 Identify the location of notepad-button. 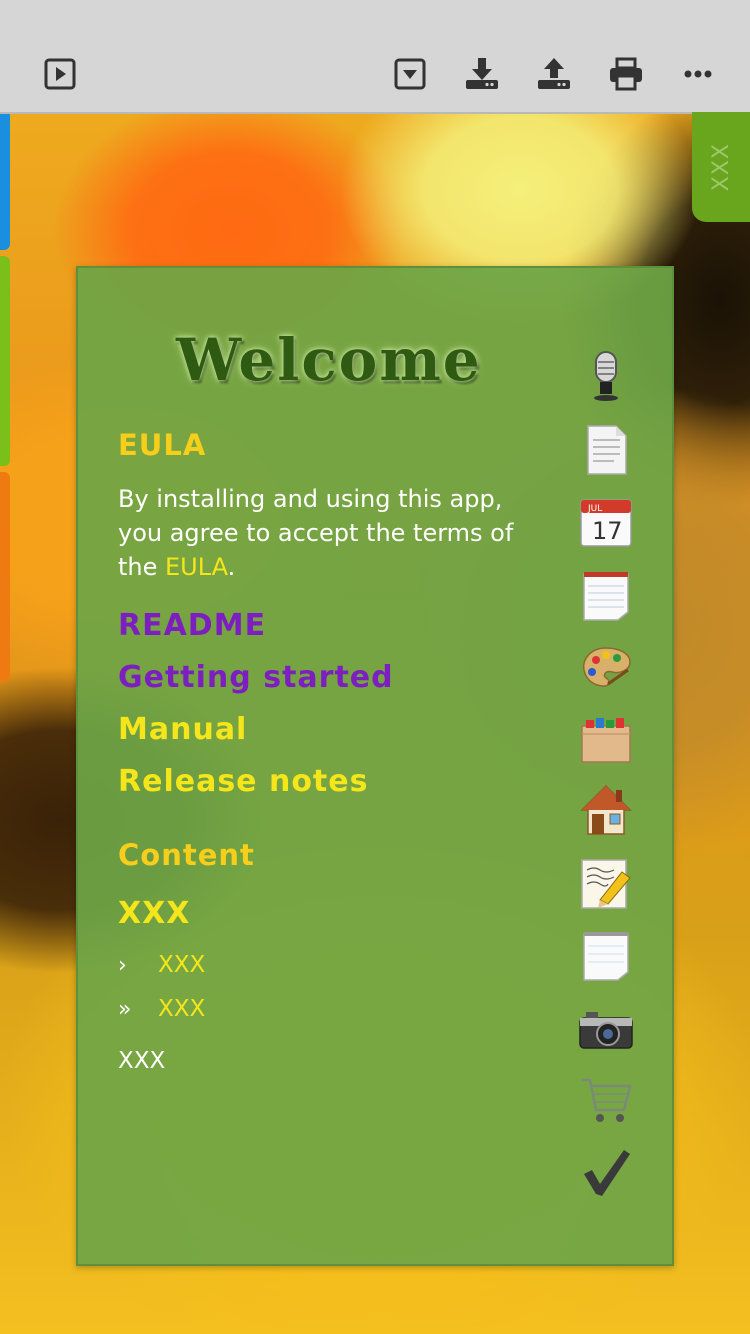
(606, 596).